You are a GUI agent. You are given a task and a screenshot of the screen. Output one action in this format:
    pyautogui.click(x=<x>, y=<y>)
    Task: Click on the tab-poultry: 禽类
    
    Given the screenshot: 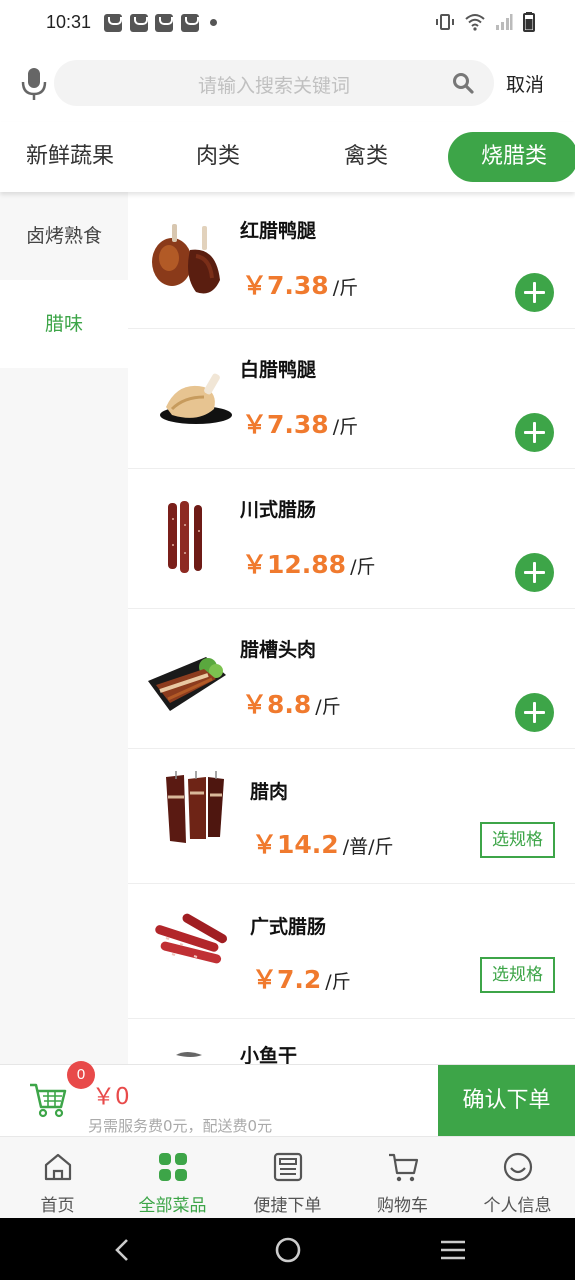 What is the action you would take?
    pyautogui.click(x=366, y=154)
    